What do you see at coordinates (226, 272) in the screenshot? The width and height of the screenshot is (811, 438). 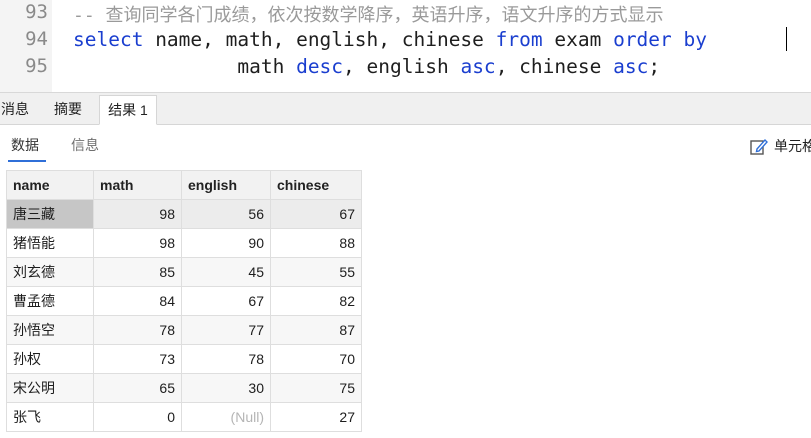 I see `cell-english: 45` at bounding box center [226, 272].